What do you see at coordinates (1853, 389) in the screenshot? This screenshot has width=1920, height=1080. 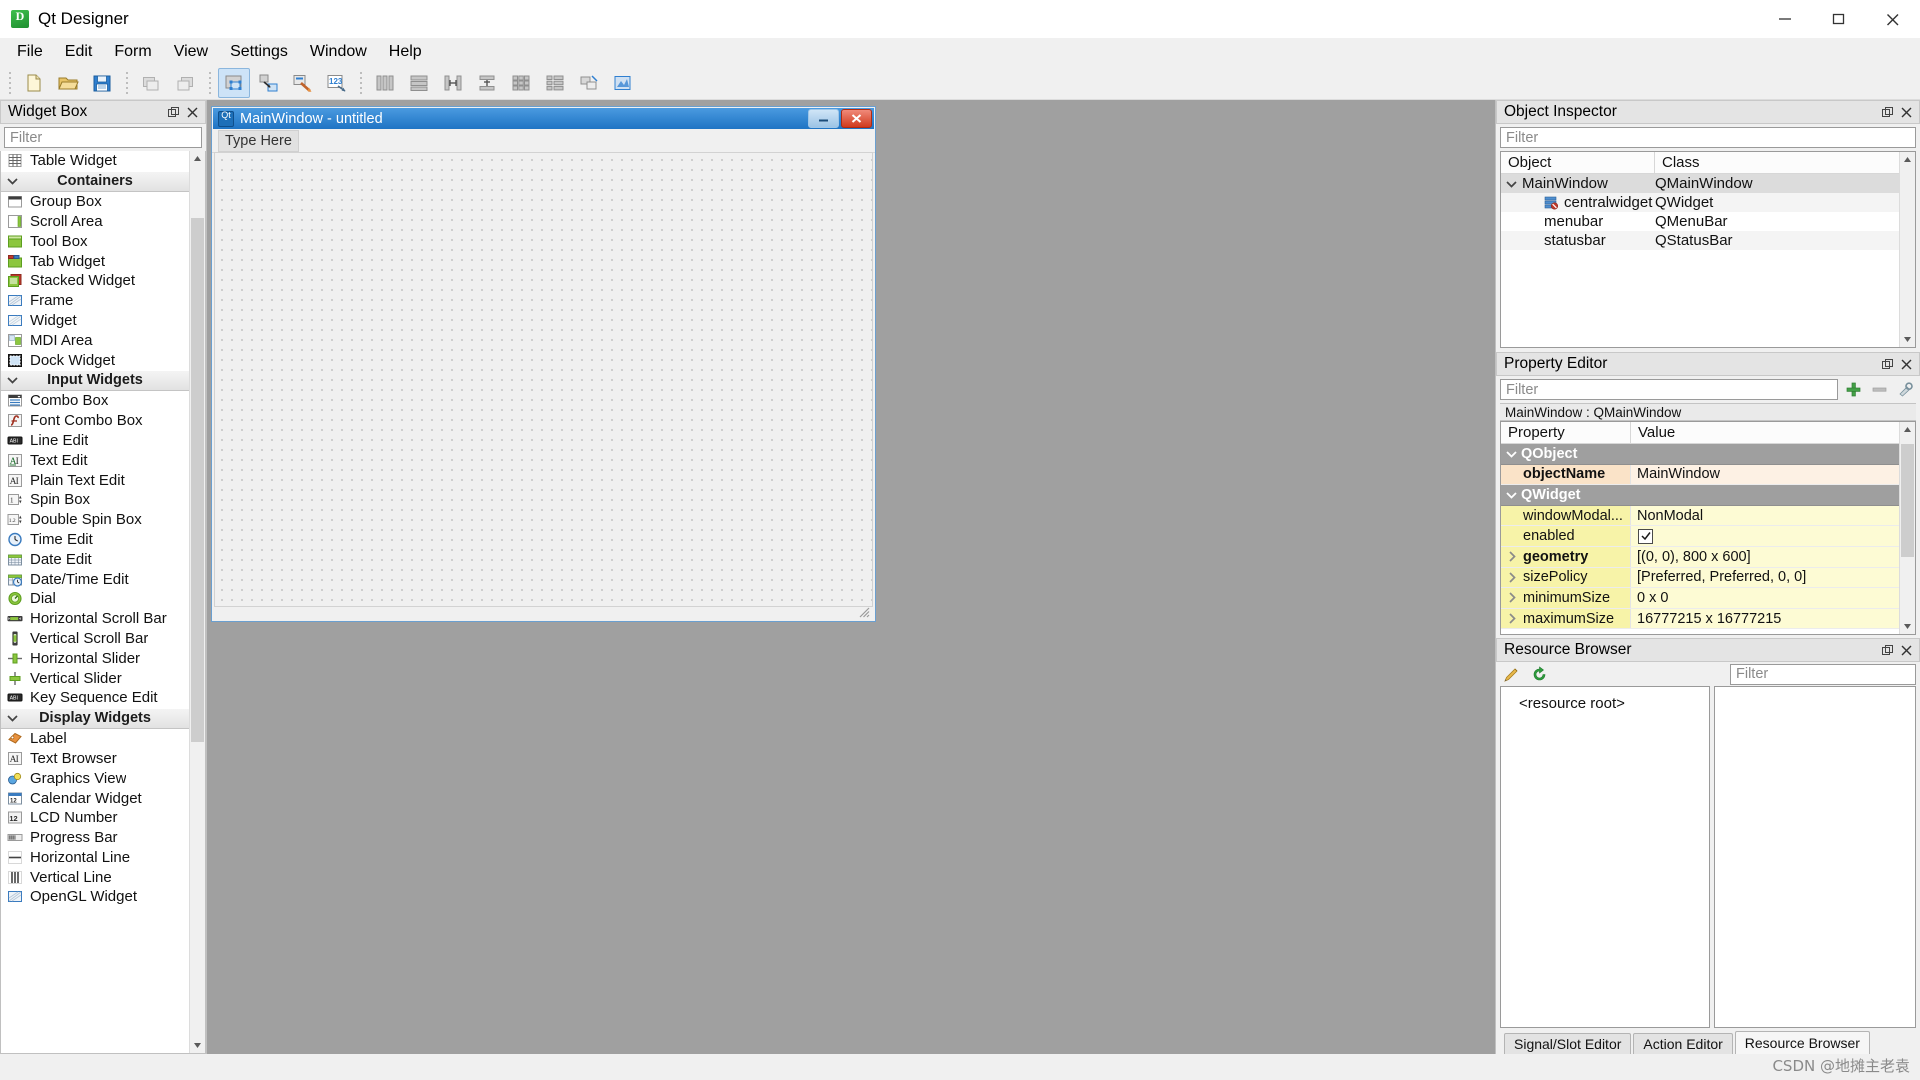 I see `add-dynamic-property-button` at bounding box center [1853, 389].